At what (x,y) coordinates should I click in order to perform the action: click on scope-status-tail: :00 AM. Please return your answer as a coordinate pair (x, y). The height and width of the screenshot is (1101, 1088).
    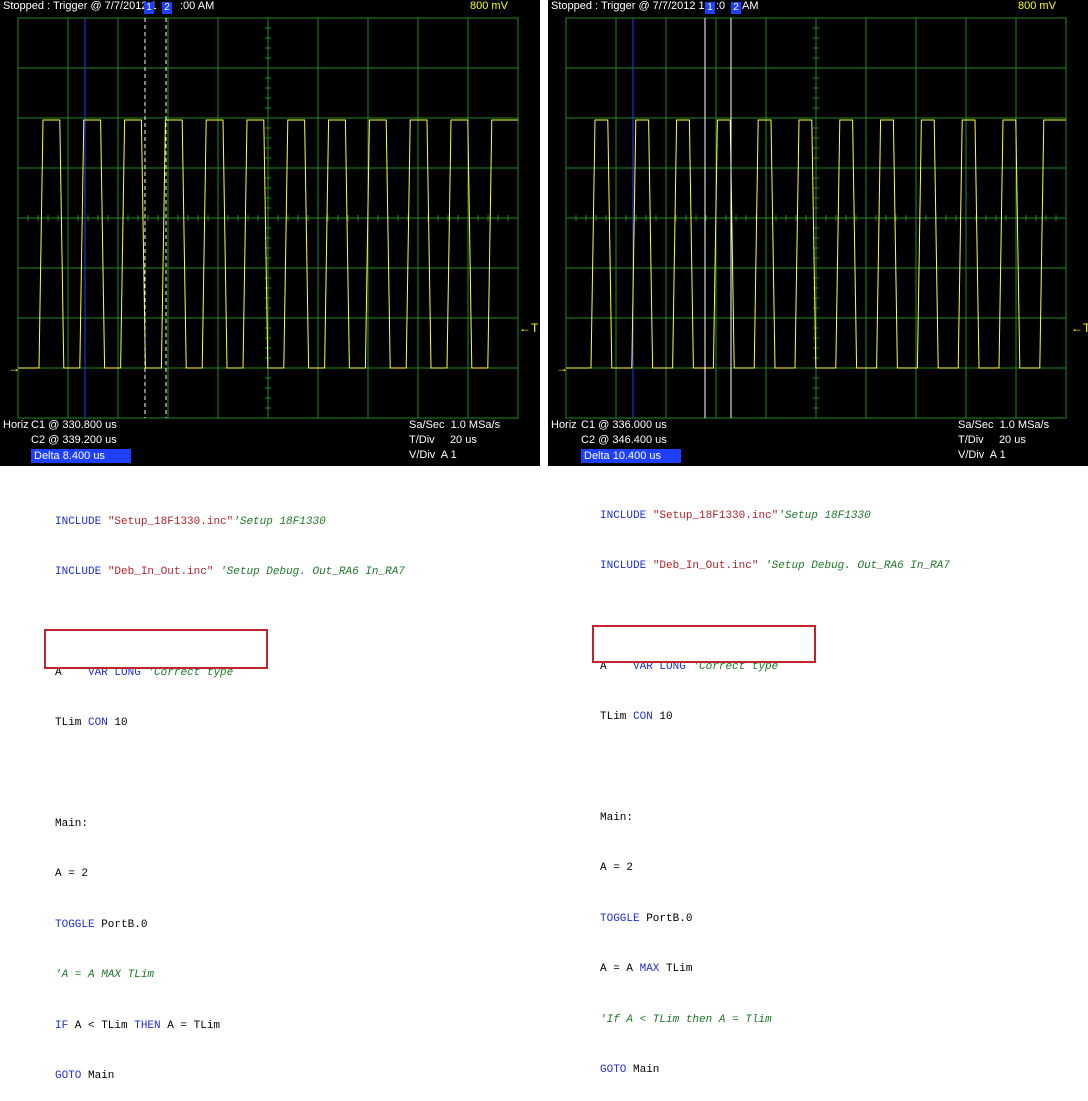
    Looking at the image, I should click on (197, 6).